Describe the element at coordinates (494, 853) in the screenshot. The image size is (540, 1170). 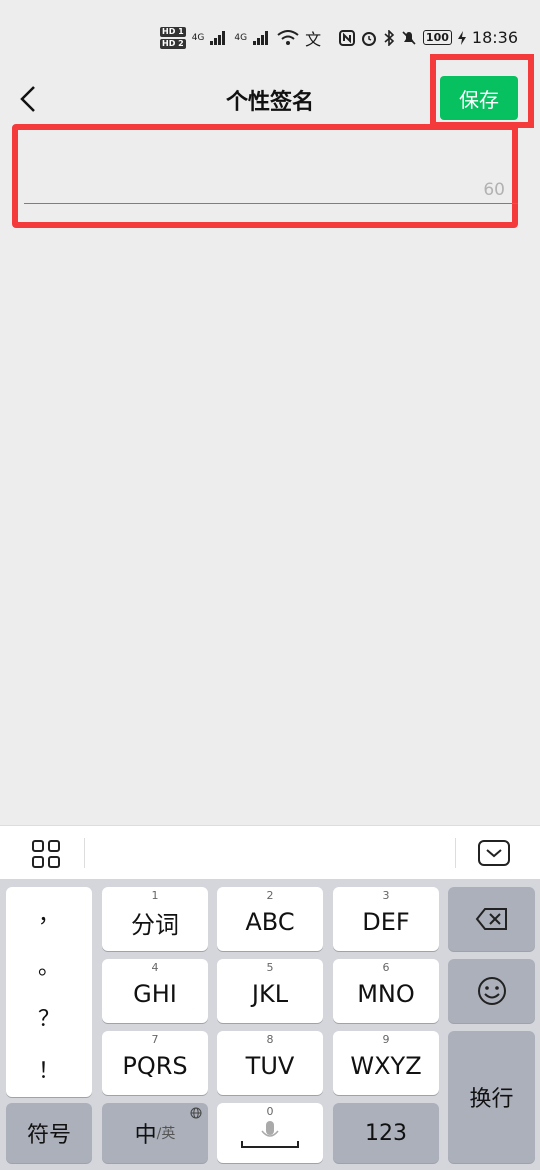
I see `hide-keyboard-icon` at that location.